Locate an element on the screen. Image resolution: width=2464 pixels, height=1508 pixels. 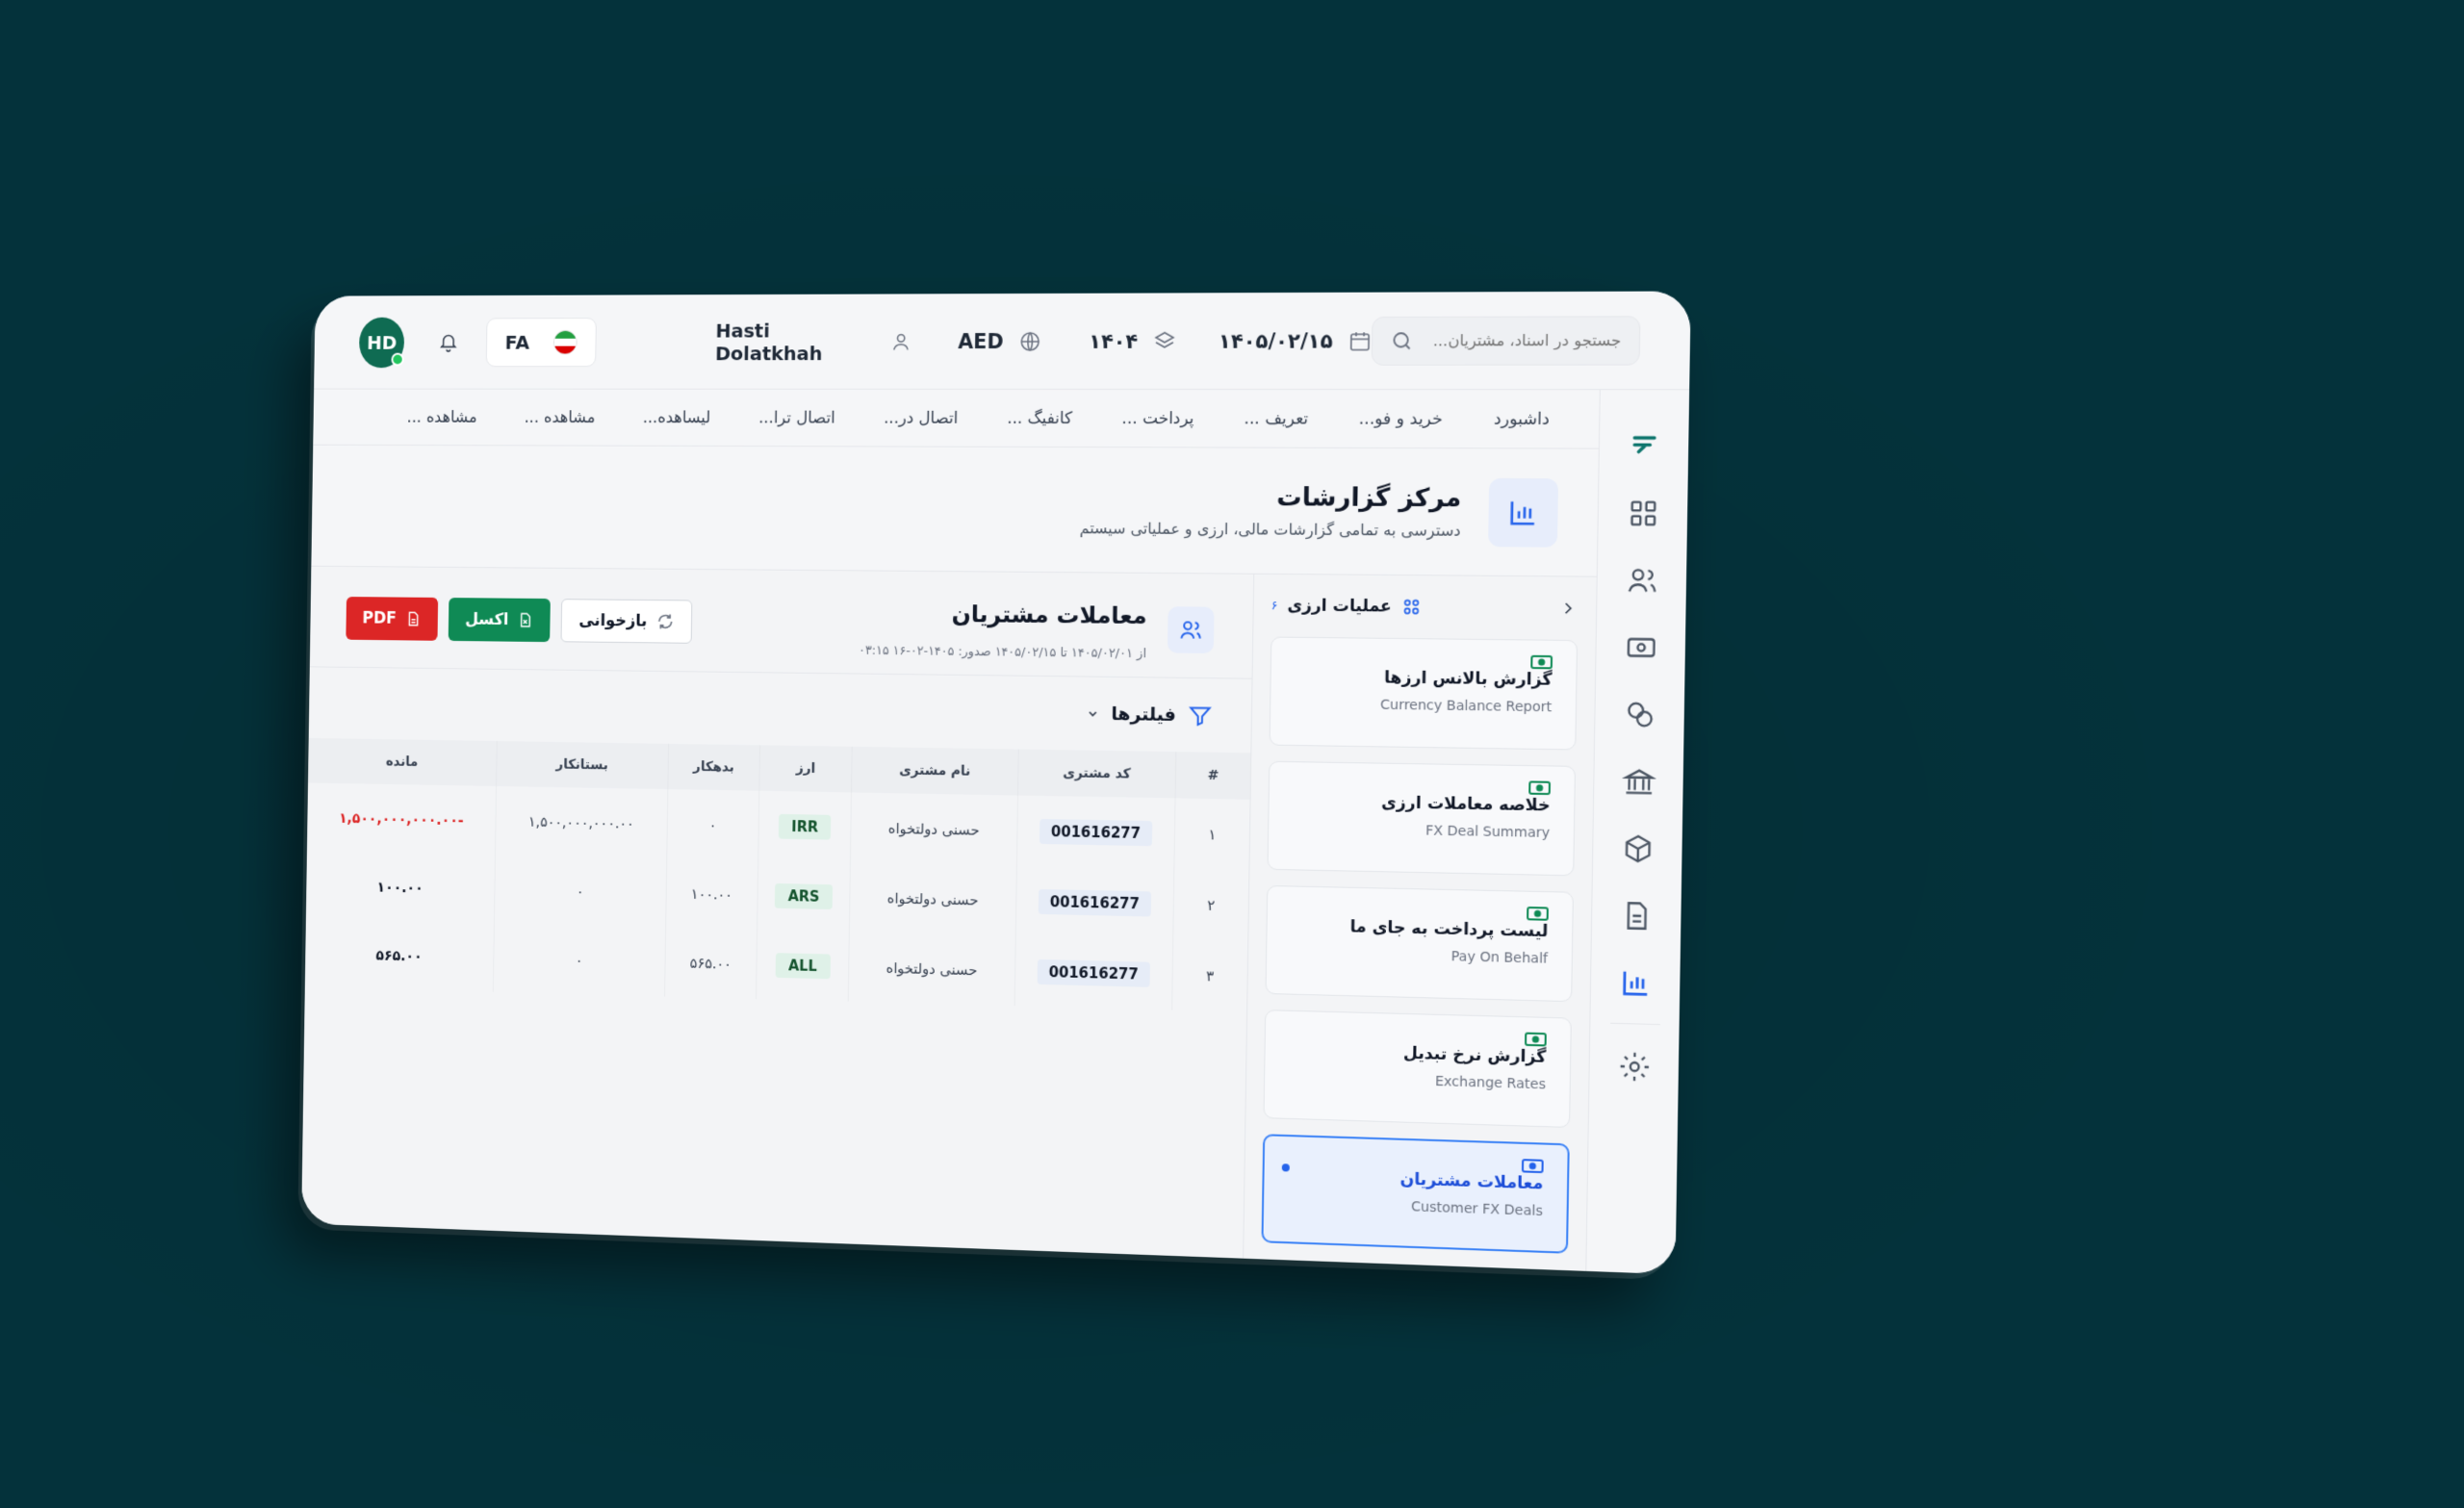
search-input is located at coordinates (1517, 340).